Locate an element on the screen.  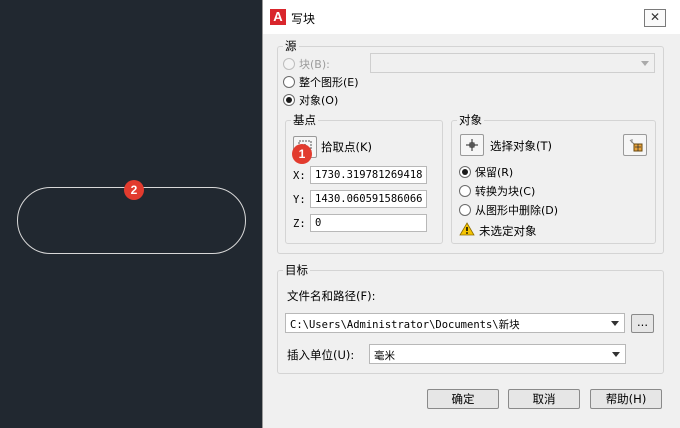
select-objects-label: 选择对象(T) is located at coordinates (521, 146).